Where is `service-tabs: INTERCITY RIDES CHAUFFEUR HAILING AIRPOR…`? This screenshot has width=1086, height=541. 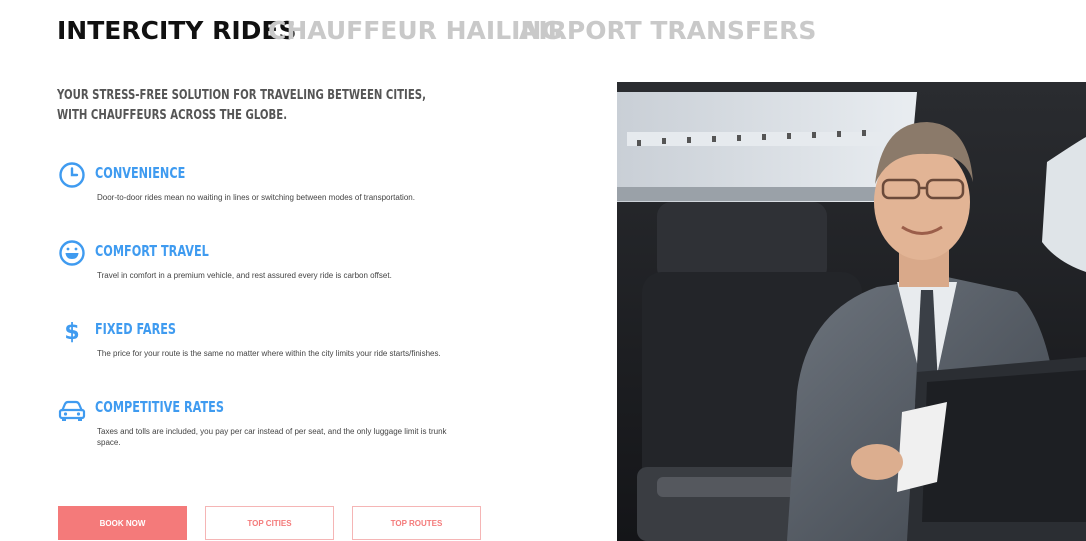 service-tabs: INTERCITY RIDES CHAUFFEUR HAILING AIRPOR… is located at coordinates (436, 30).